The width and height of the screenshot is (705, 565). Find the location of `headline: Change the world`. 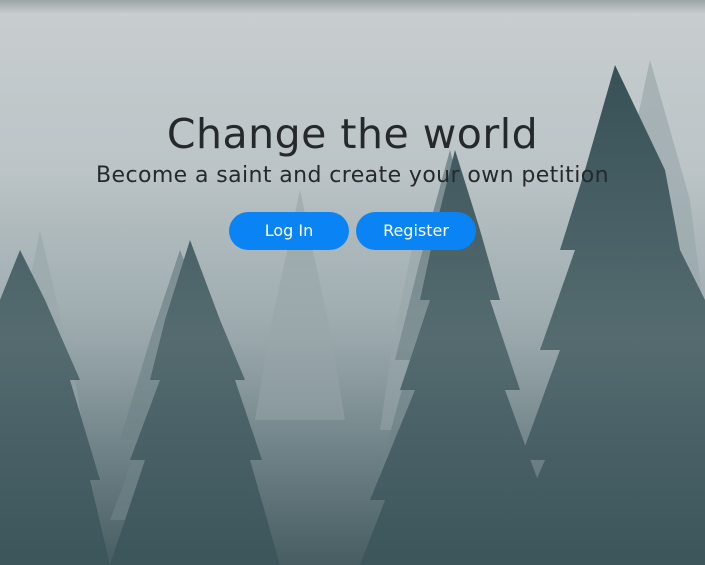

headline: Change the world is located at coordinates (352, 134).